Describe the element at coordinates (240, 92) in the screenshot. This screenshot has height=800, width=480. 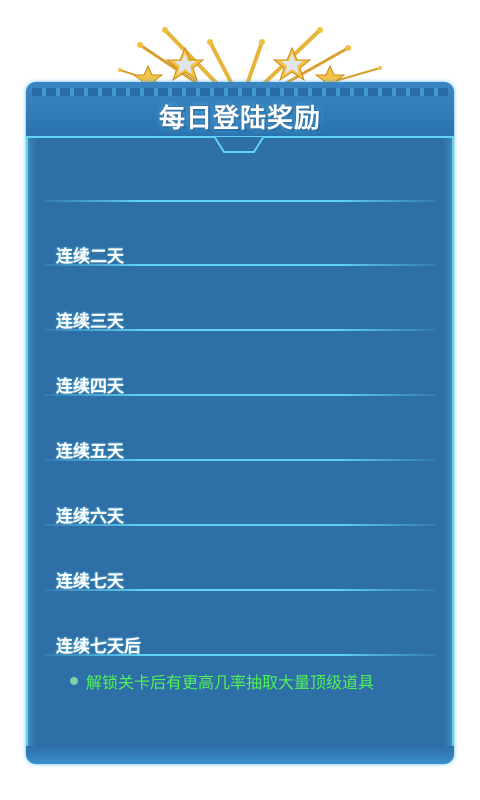
I see `header-tech-strip` at that location.